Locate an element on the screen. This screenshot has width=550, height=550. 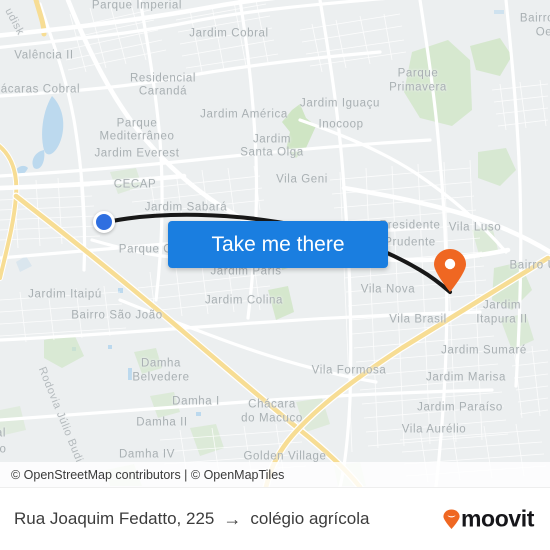
arrow-right-icon: → is located at coordinates (232, 519).